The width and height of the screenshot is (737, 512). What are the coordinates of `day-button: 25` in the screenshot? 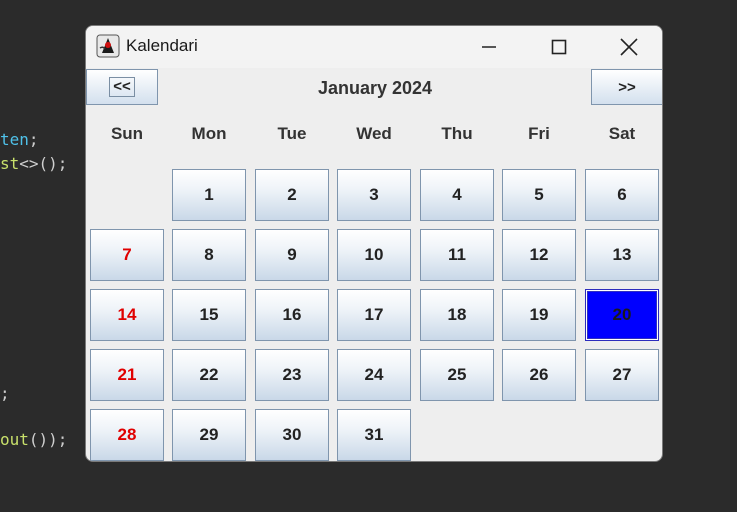 It's located at (457, 375).